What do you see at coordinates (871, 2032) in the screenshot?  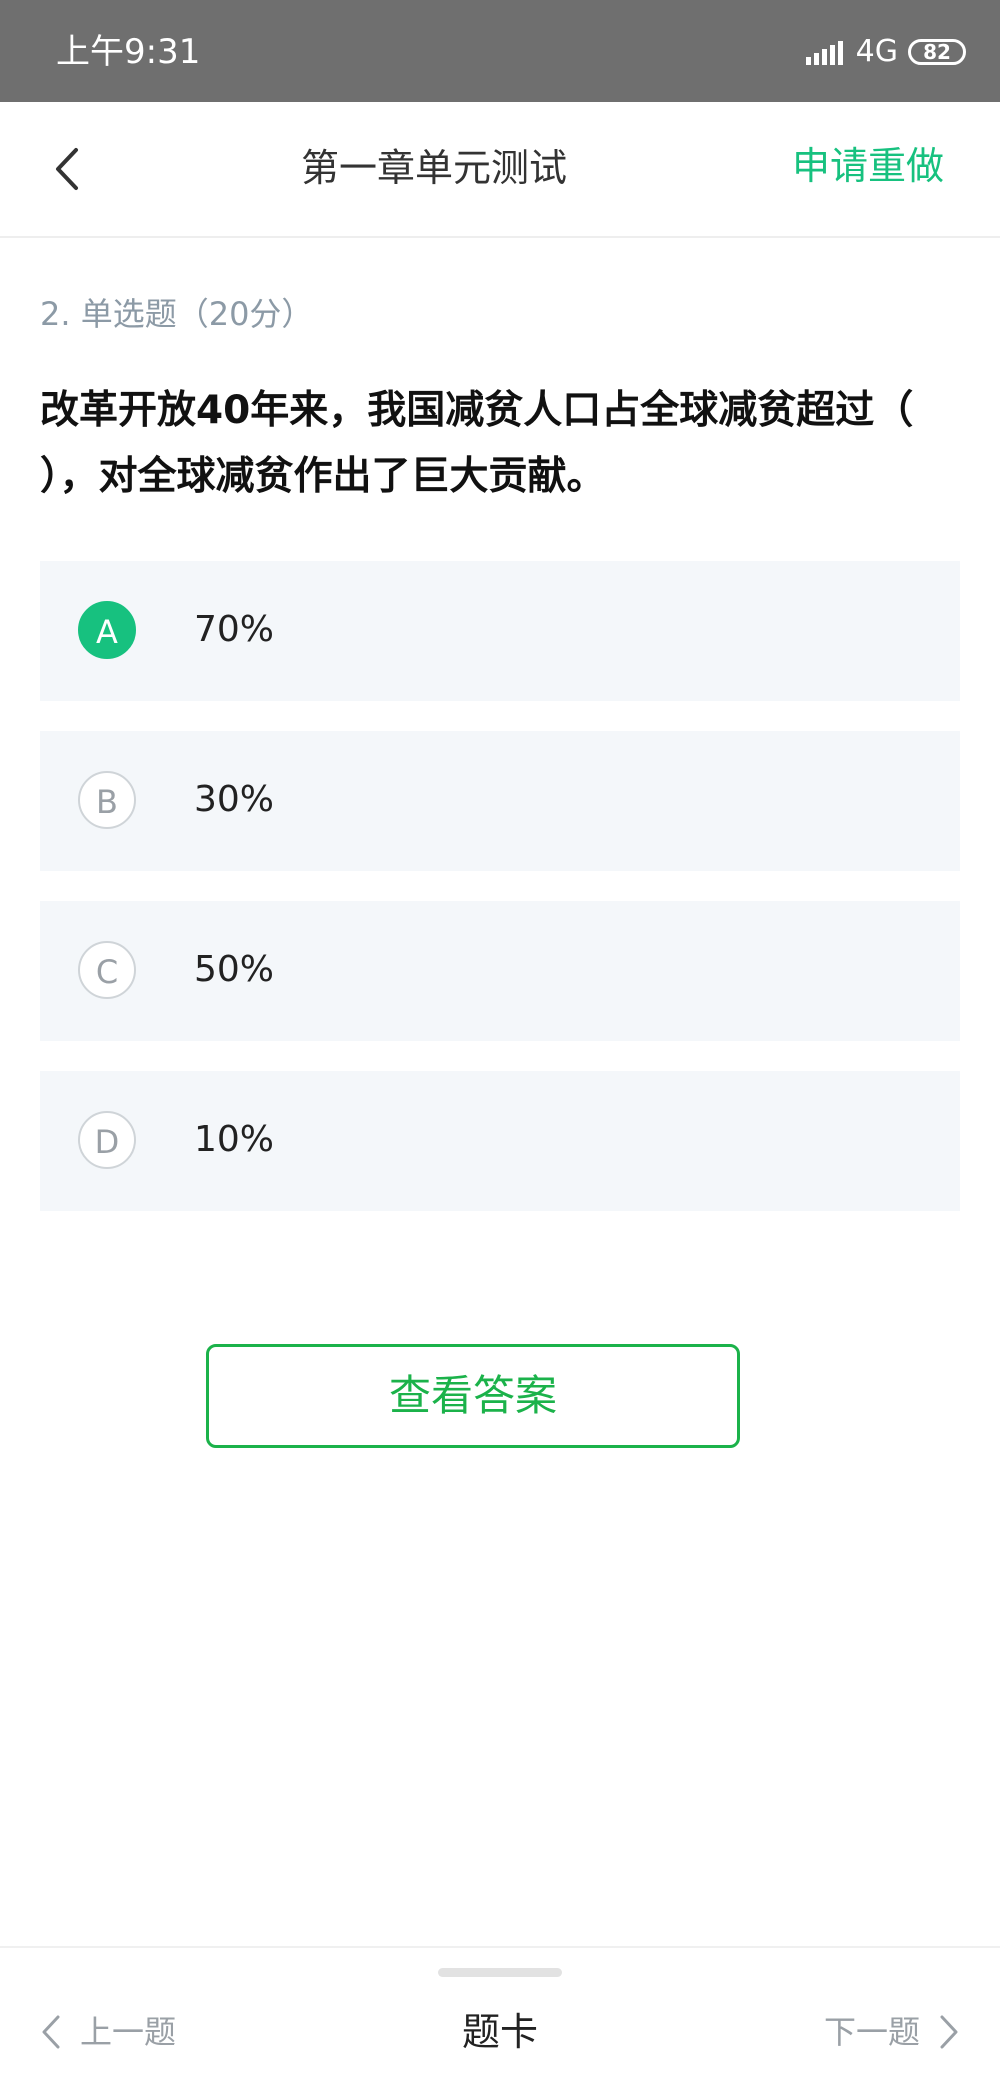 I see `next-question-label: 下一题` at bounding box center [871, 2032].